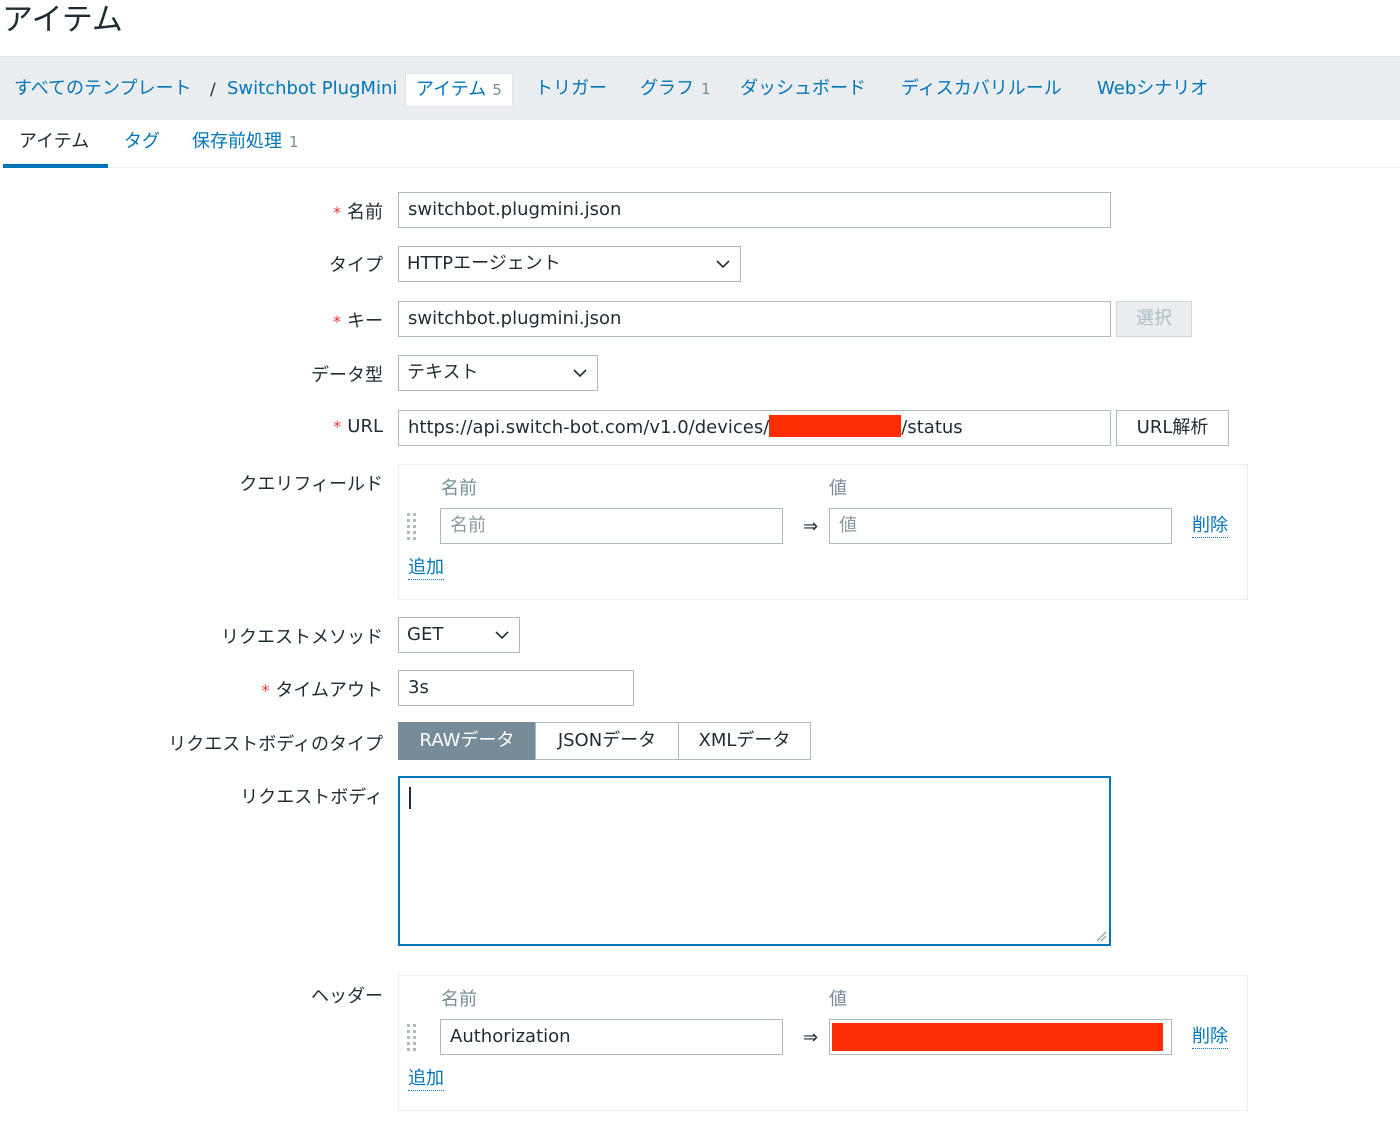 The height and width of the screenshot is (1126, 1400). I want to click on request-method-value: GET, so click(425, 634).